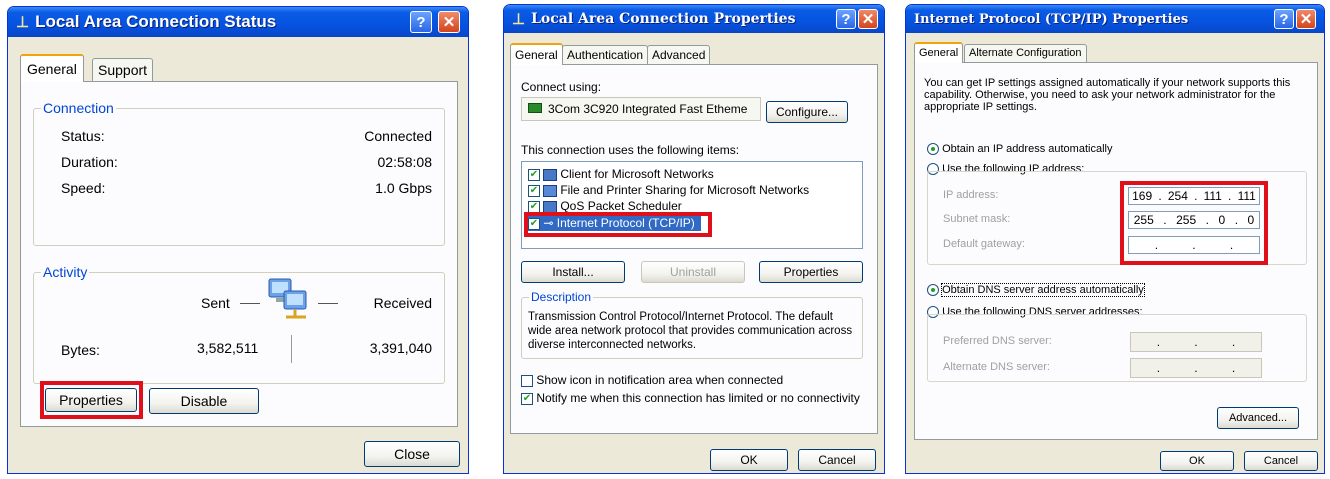 This screenshot has height=479, width=1330. What do you see at coordinates (984, 244) in the screenshot?
I see `default-gateway-label: Default gateway:` at bounding box center [984, 244].